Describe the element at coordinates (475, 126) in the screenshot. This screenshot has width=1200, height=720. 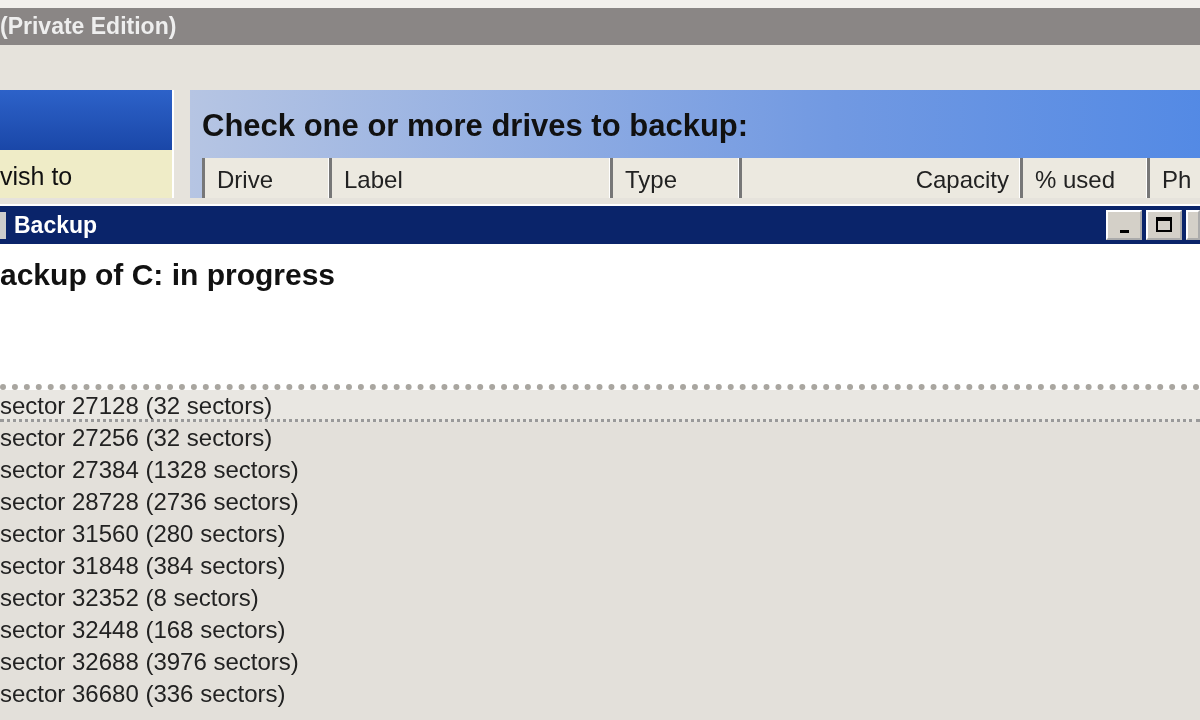
I see `heading: Check one or more drives to backup:` at that location.